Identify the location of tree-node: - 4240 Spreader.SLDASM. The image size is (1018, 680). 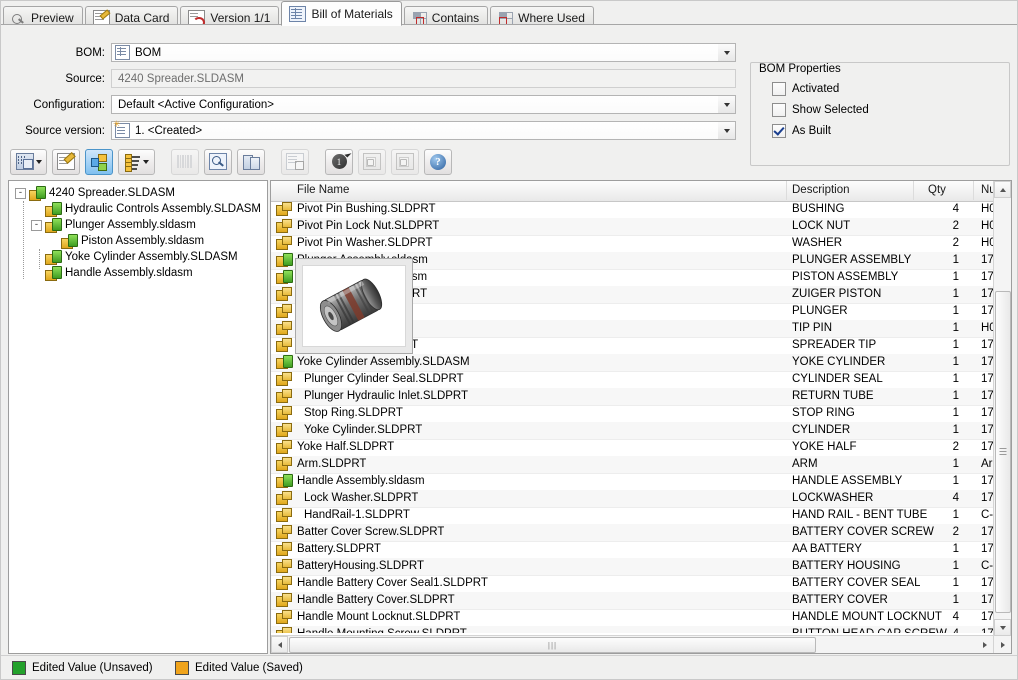
(95, 193).